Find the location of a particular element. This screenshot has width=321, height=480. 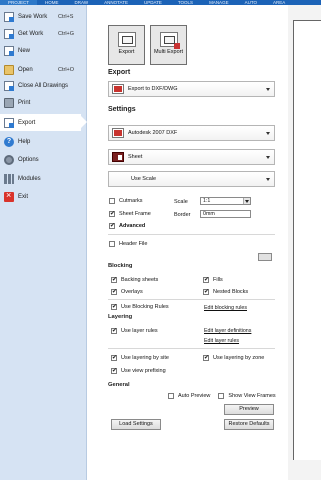

sheet-frame-box is located at coordinates (112, 213).